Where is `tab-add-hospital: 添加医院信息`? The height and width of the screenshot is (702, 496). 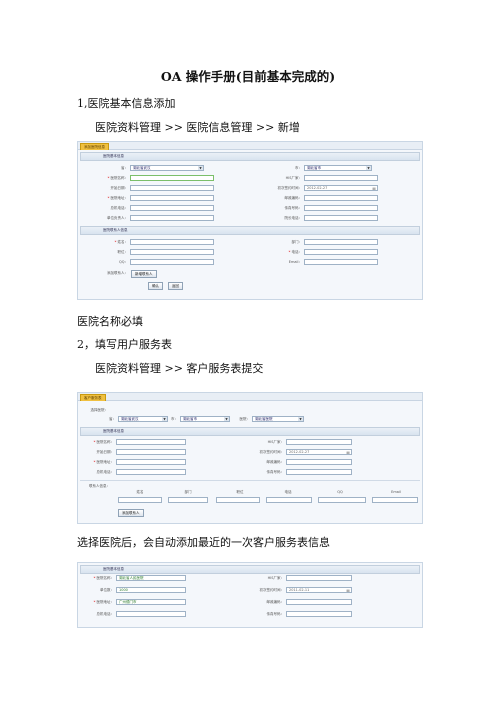 tab-add-hospital: 添加医院信息 is located at coordinates (94, 146).